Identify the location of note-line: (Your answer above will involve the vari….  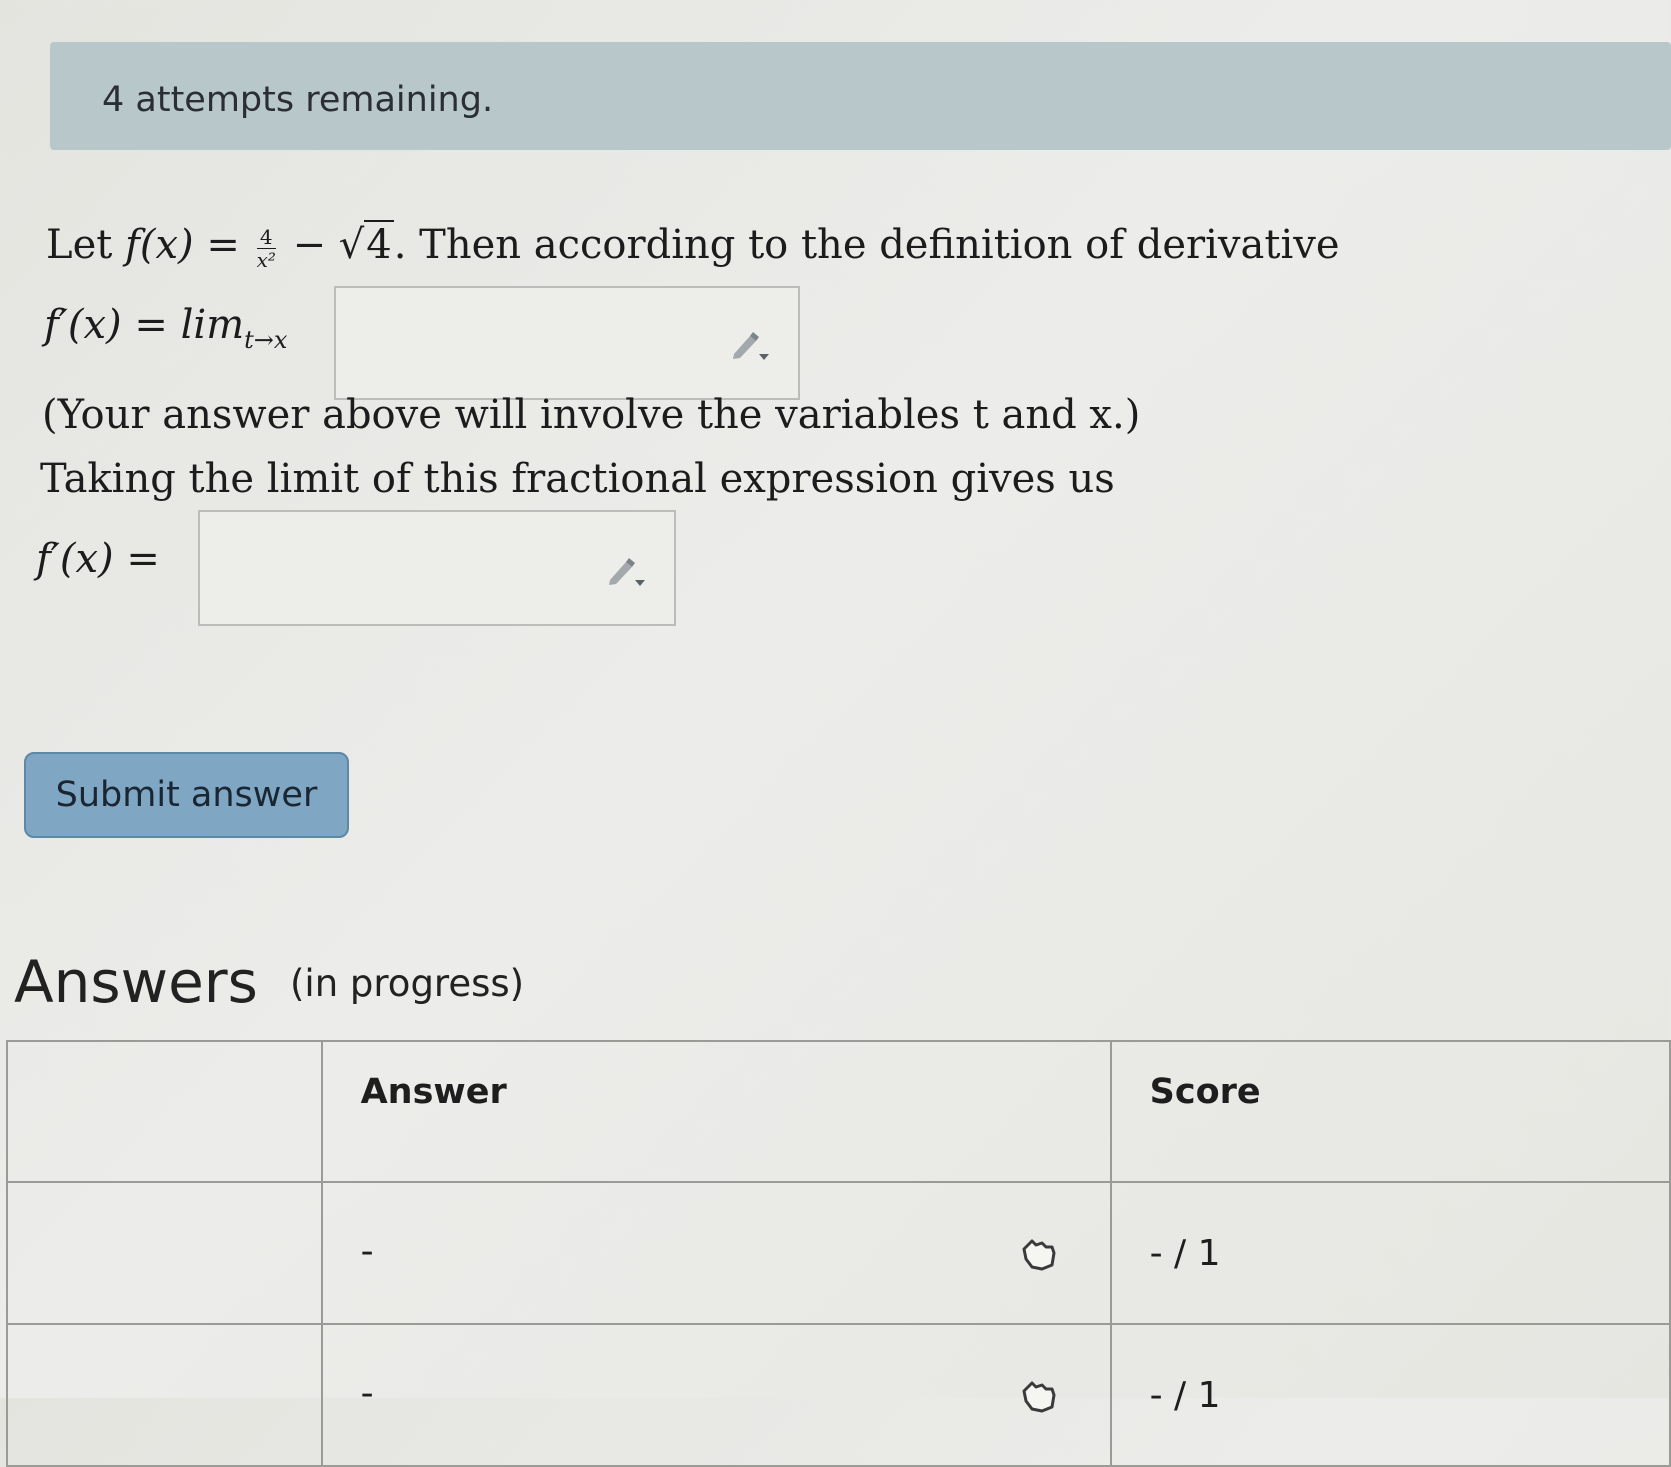
(591, 415).